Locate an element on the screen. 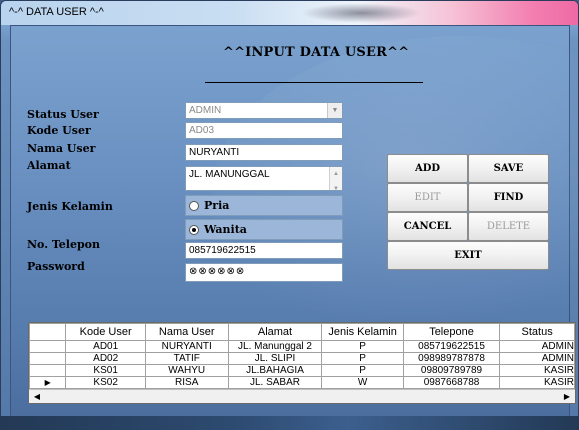 This screenshot has width=579, height=430. row-selector-header is located at coordinates (48, 332).